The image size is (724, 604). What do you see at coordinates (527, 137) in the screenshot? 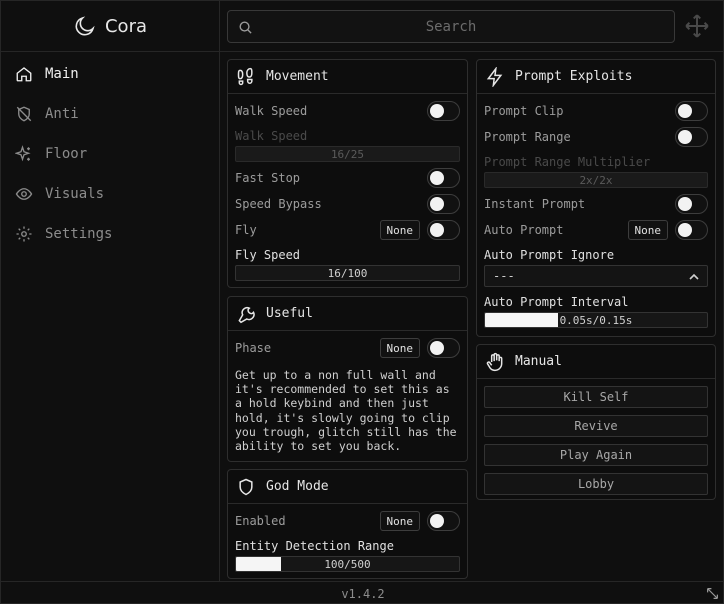
I see `prompt-range-label: Prompt Range` at bounding box center [527, 137].